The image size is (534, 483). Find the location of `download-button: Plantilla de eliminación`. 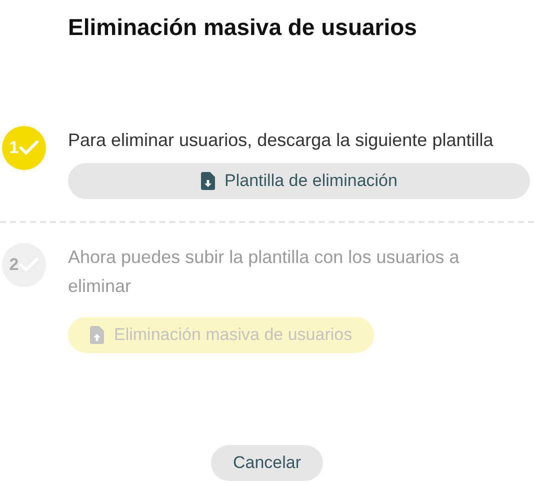

download-button: Plantilla de eliminación is located at coordinates (299, 181).